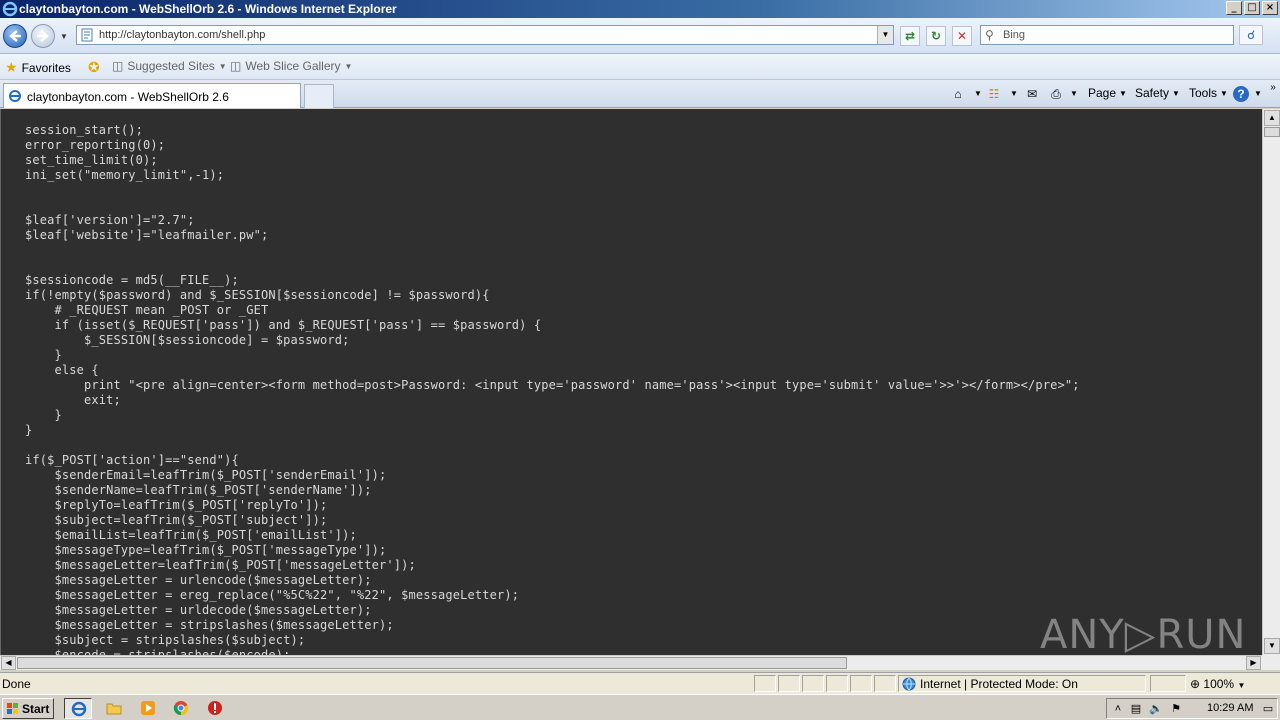 The image size is (1280, 720). I want to click on address-dropdown-icon: ▼, so click(885, 35).